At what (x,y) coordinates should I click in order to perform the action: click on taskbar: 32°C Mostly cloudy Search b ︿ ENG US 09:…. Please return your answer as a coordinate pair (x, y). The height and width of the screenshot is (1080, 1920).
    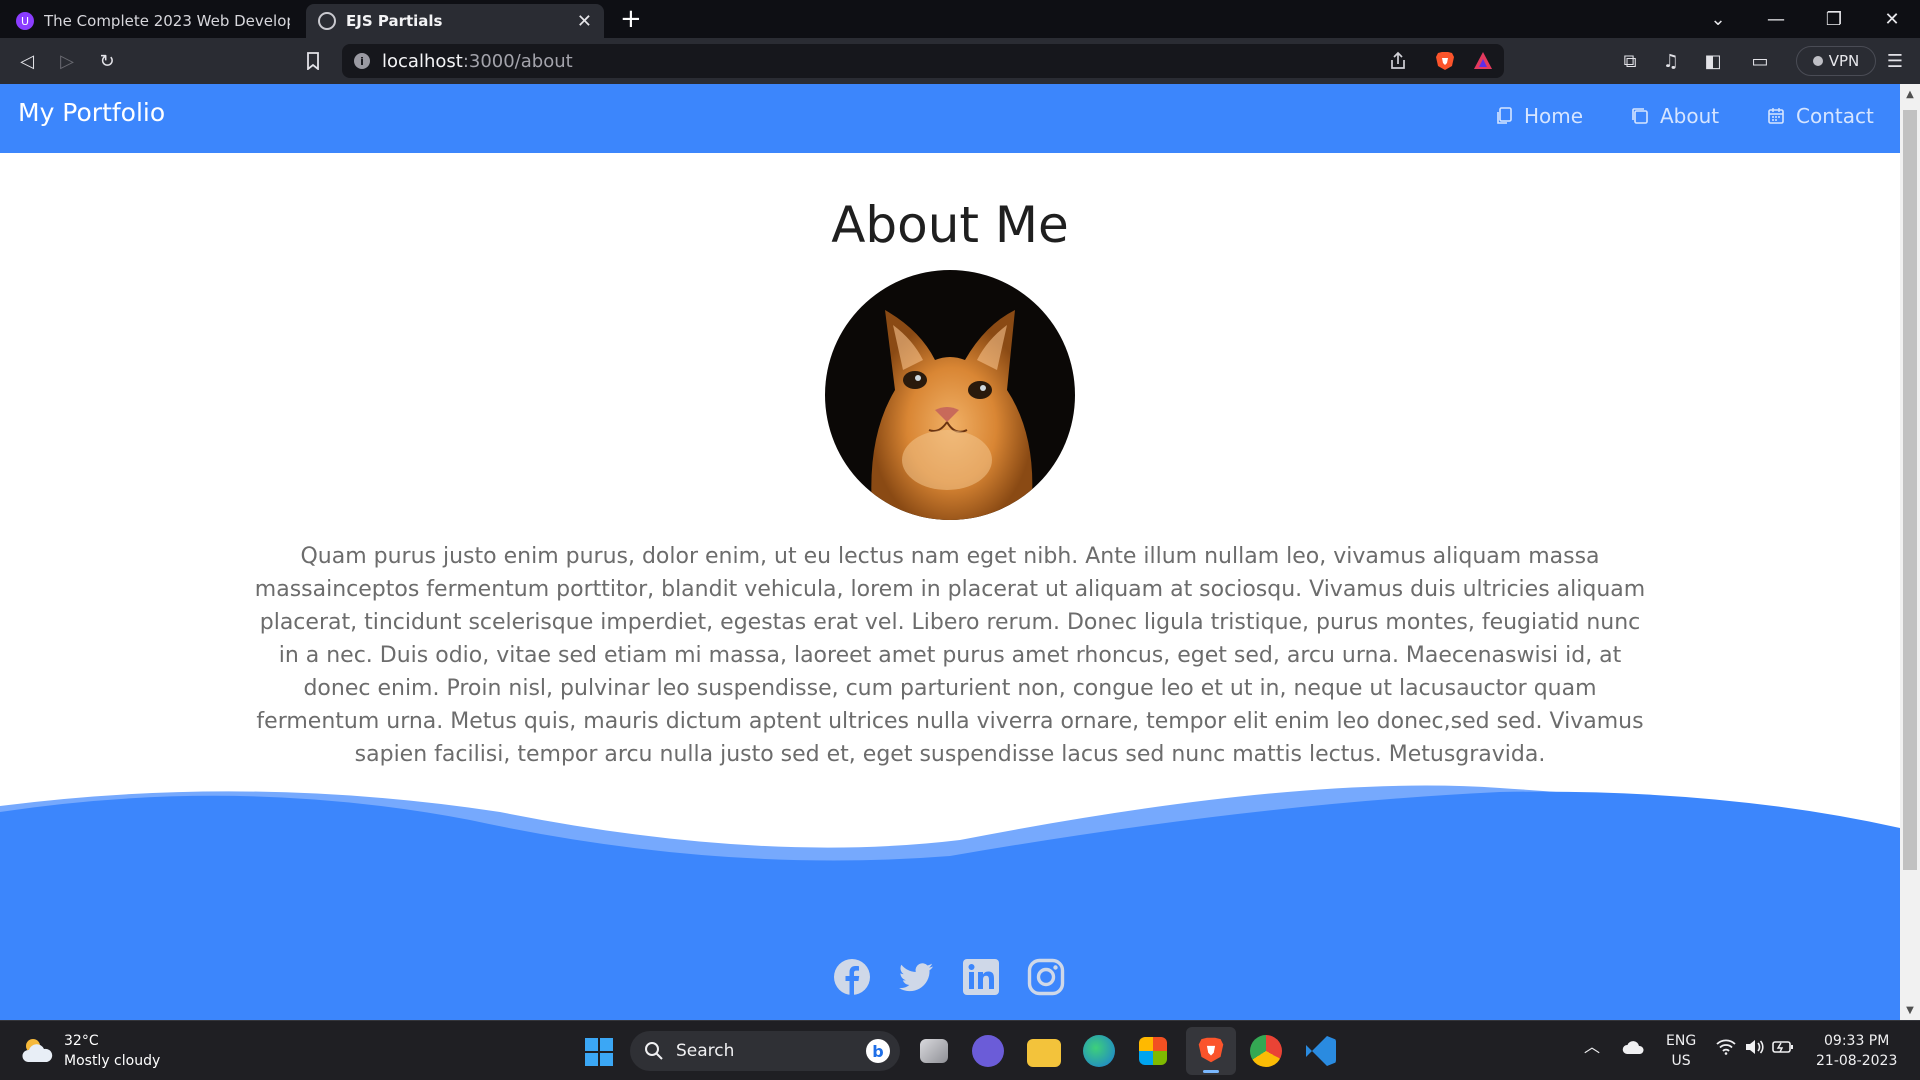
    Looking at the image, I should click on (960, 1050).